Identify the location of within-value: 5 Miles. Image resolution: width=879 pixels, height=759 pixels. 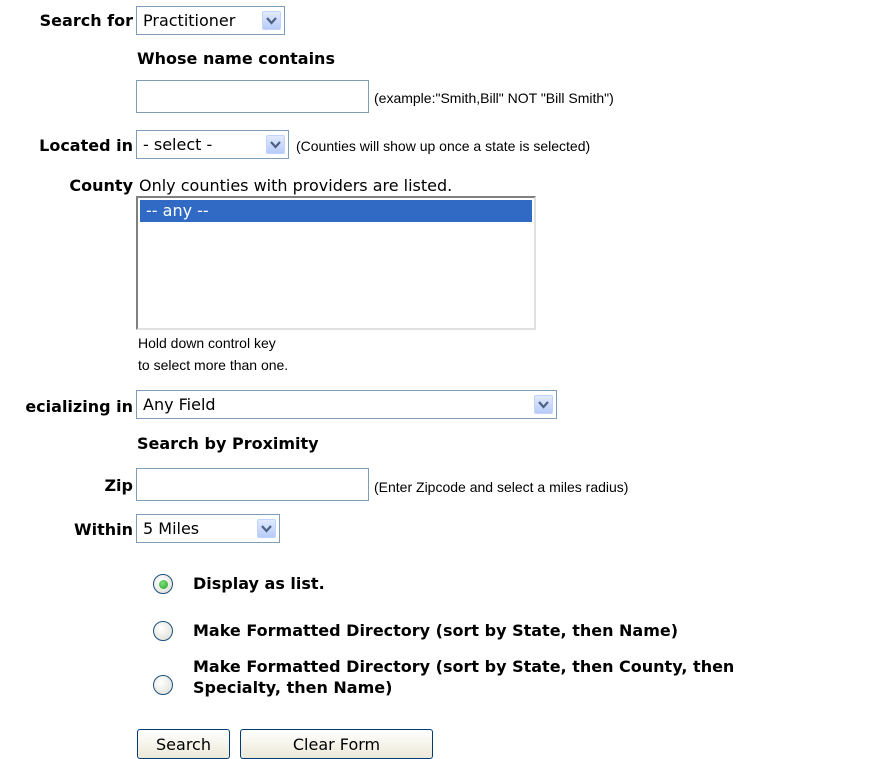
(171, 528).